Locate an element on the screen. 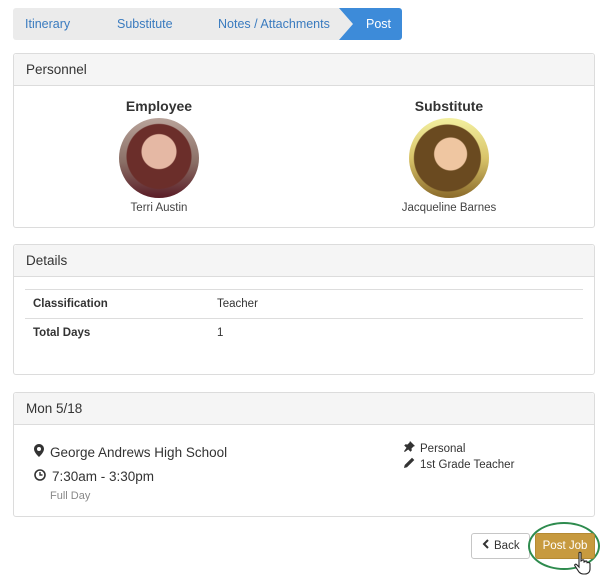 Image resolution: width=609 pixels, height=580 pixels. duration-label: Full Day is located at coordinates (70, 496).